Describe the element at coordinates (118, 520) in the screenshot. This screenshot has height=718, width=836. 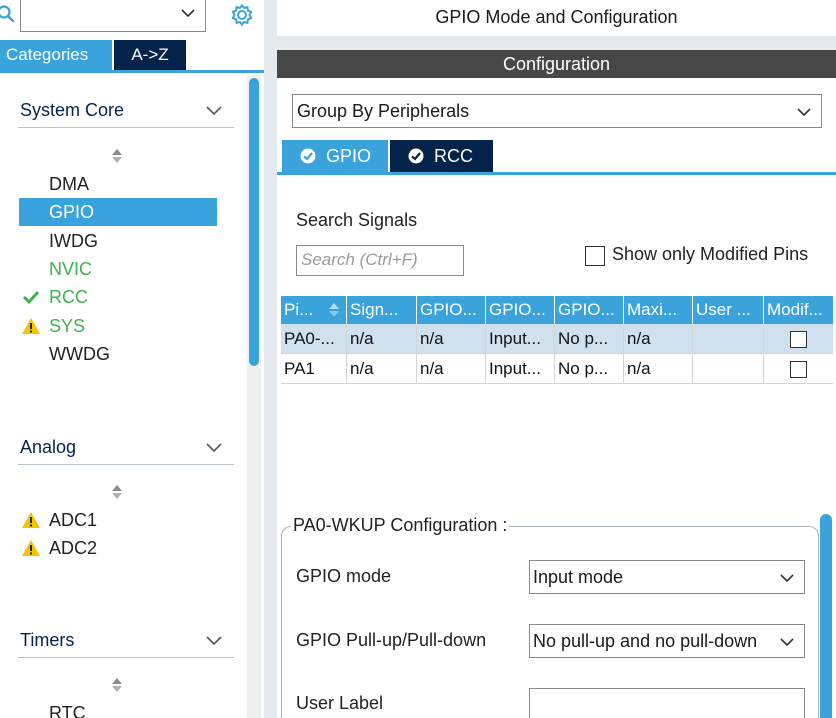
I see `sidebar-item-adc1: ADC1` at that location.